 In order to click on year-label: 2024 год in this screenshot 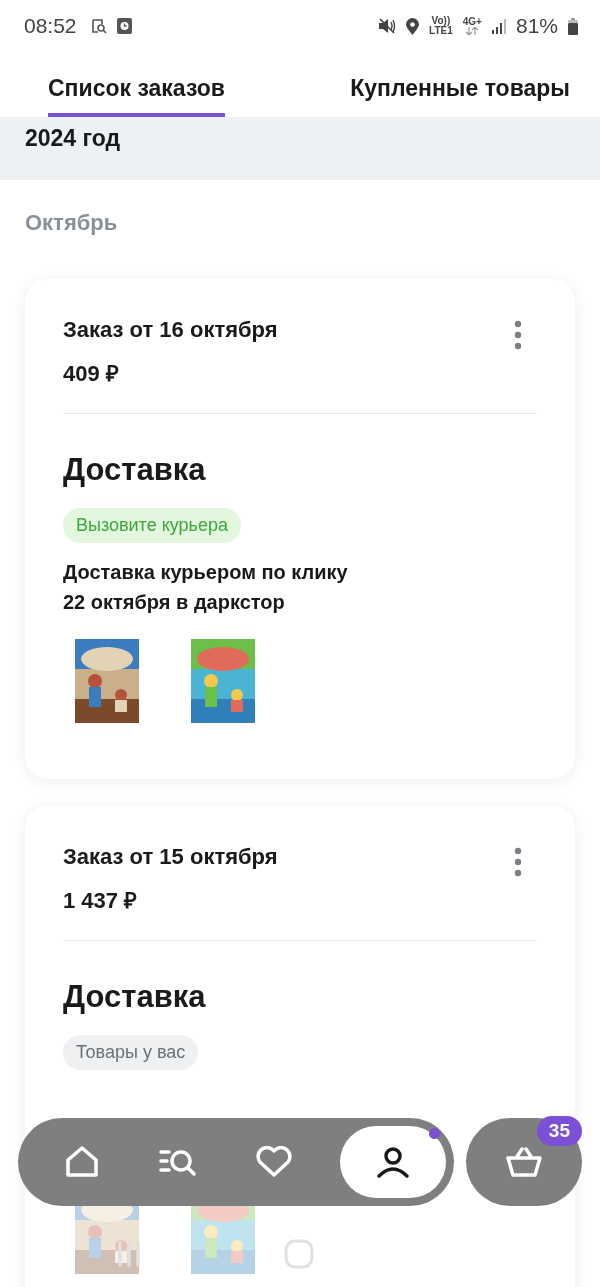, I will do `click(73, 138)`.